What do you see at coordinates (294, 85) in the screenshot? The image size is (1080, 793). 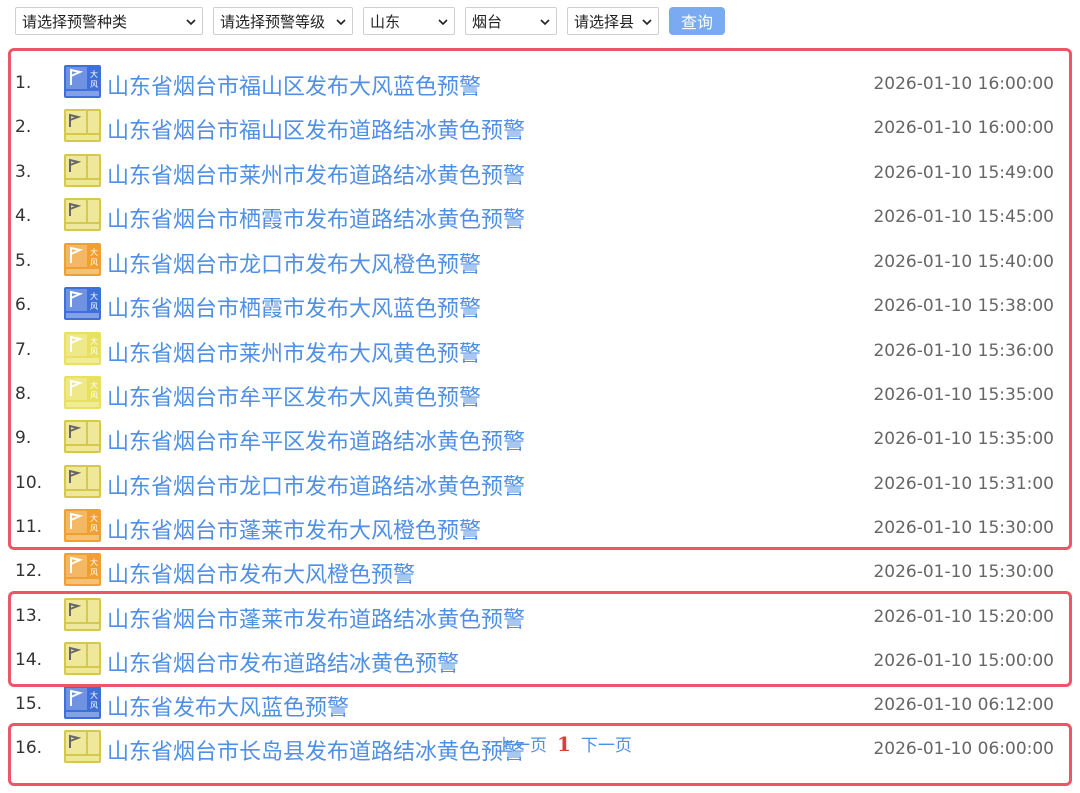 I see `alert-title-link: 山东省烟台市福山区发布大风蓝色预警` at bounding box center [294, 85].